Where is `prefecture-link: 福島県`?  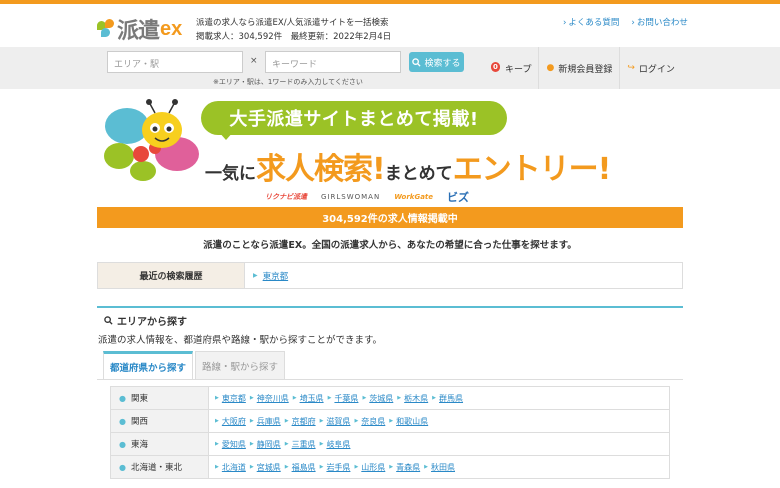
prefecture-link: 福島県 is located at coordinates (304, 467).